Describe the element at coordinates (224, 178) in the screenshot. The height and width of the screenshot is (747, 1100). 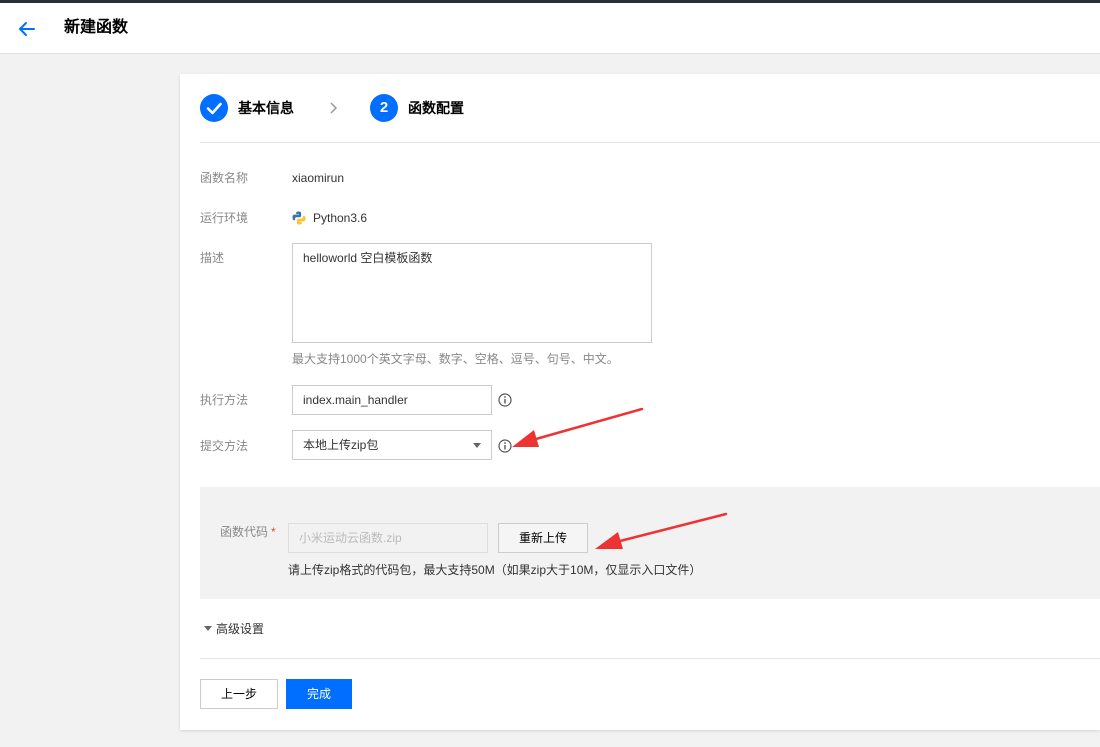
I see `function-name-label: 函数名称` at that location.